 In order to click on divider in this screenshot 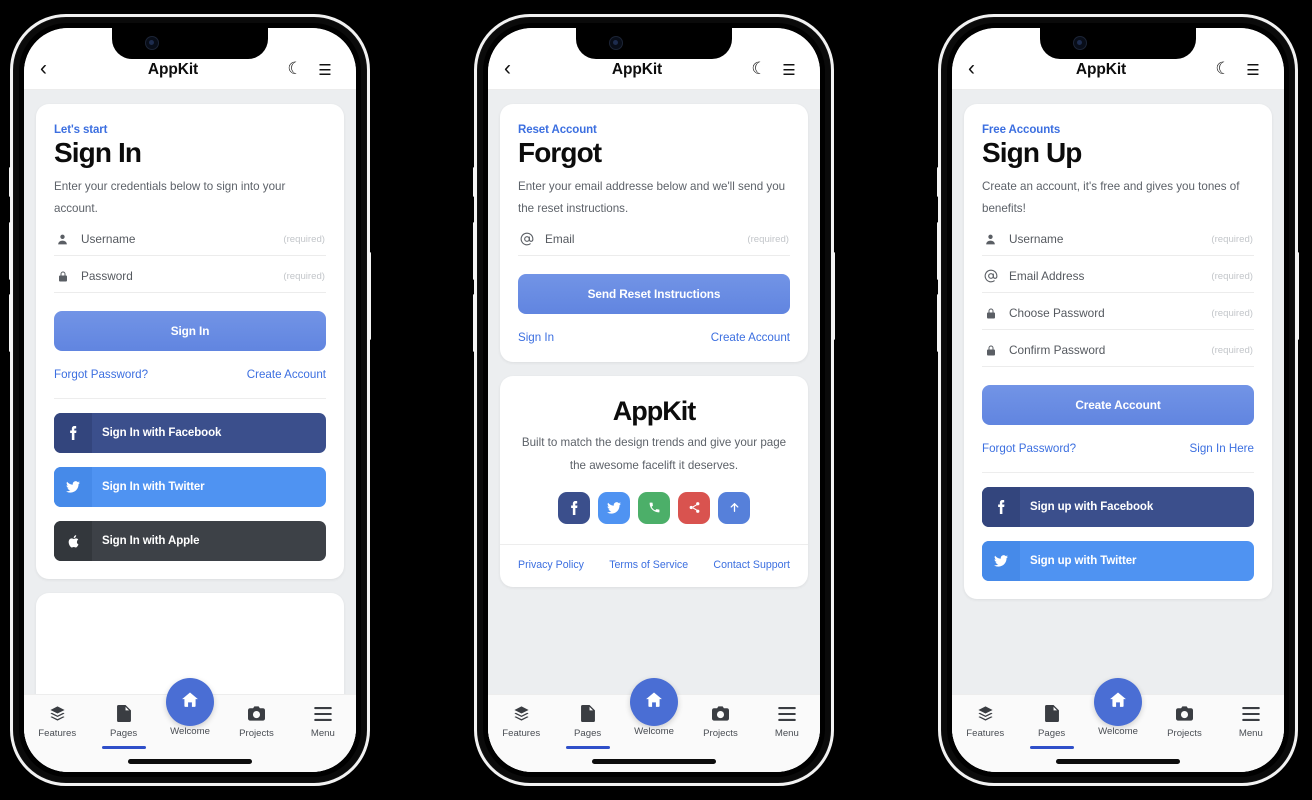, I will do `click(190, 399)`.